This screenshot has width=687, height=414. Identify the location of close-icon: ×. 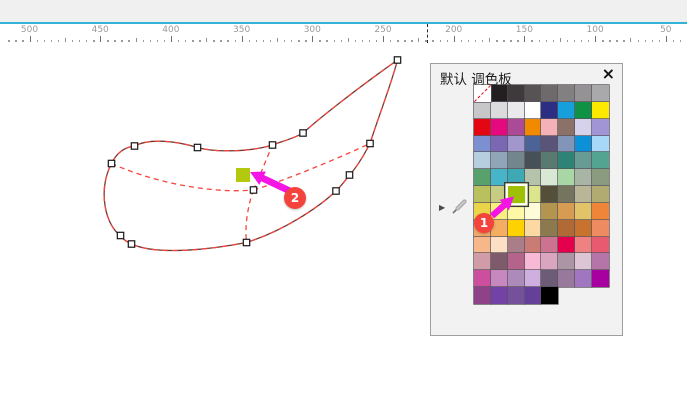
(608, 74).